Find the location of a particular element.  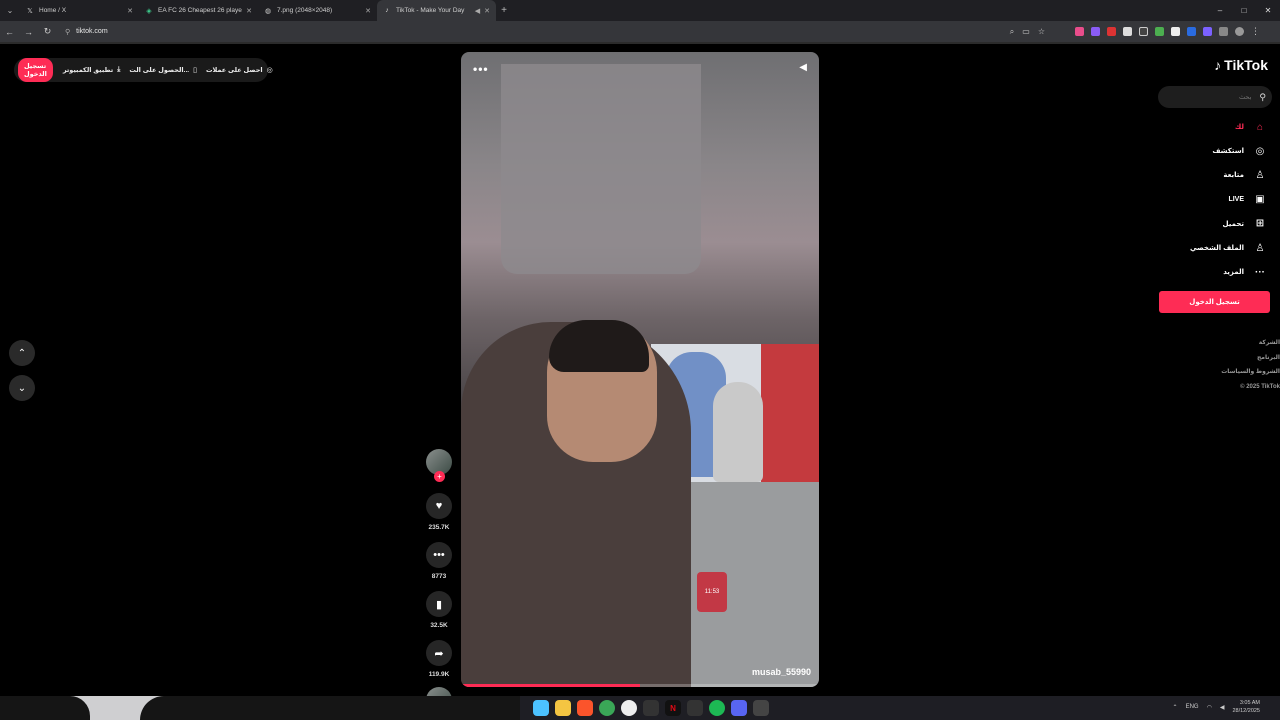

forward-icon: → is located at coordinates (28, 32).